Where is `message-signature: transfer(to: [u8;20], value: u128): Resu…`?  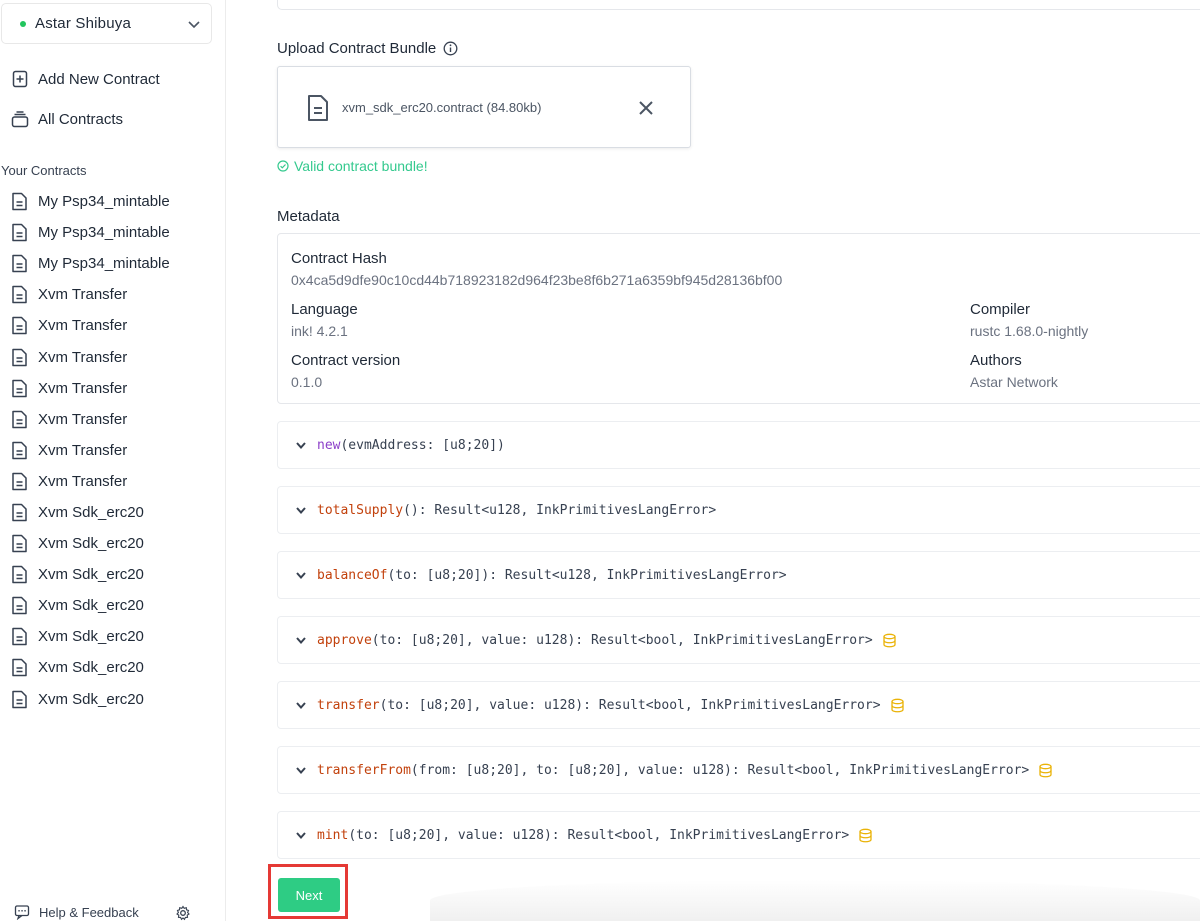
message-signature: transfer(to: [u8;20], value: u128): Resu… is located at coordinates (599, 705).